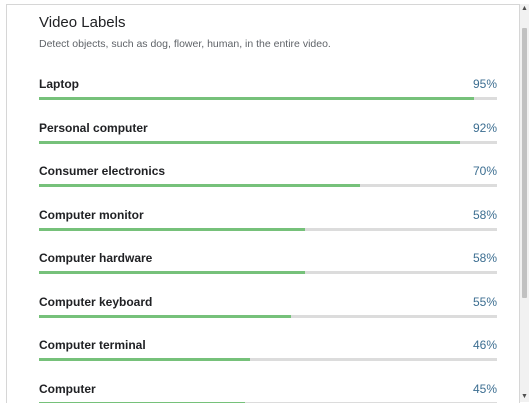 This screenshot has height=407, width=529. I want to click on label-row: Computer terminal 46%, so click(268, 350).